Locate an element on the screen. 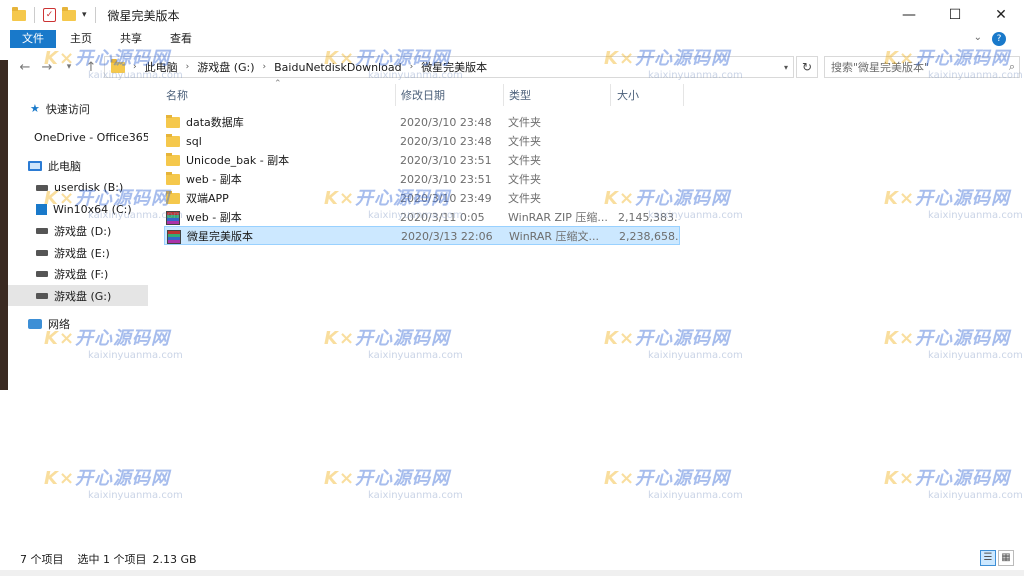 The width and height of the screenshot is (1024, 576). column-header-type: 类型 is located at coordinates (520, 95).